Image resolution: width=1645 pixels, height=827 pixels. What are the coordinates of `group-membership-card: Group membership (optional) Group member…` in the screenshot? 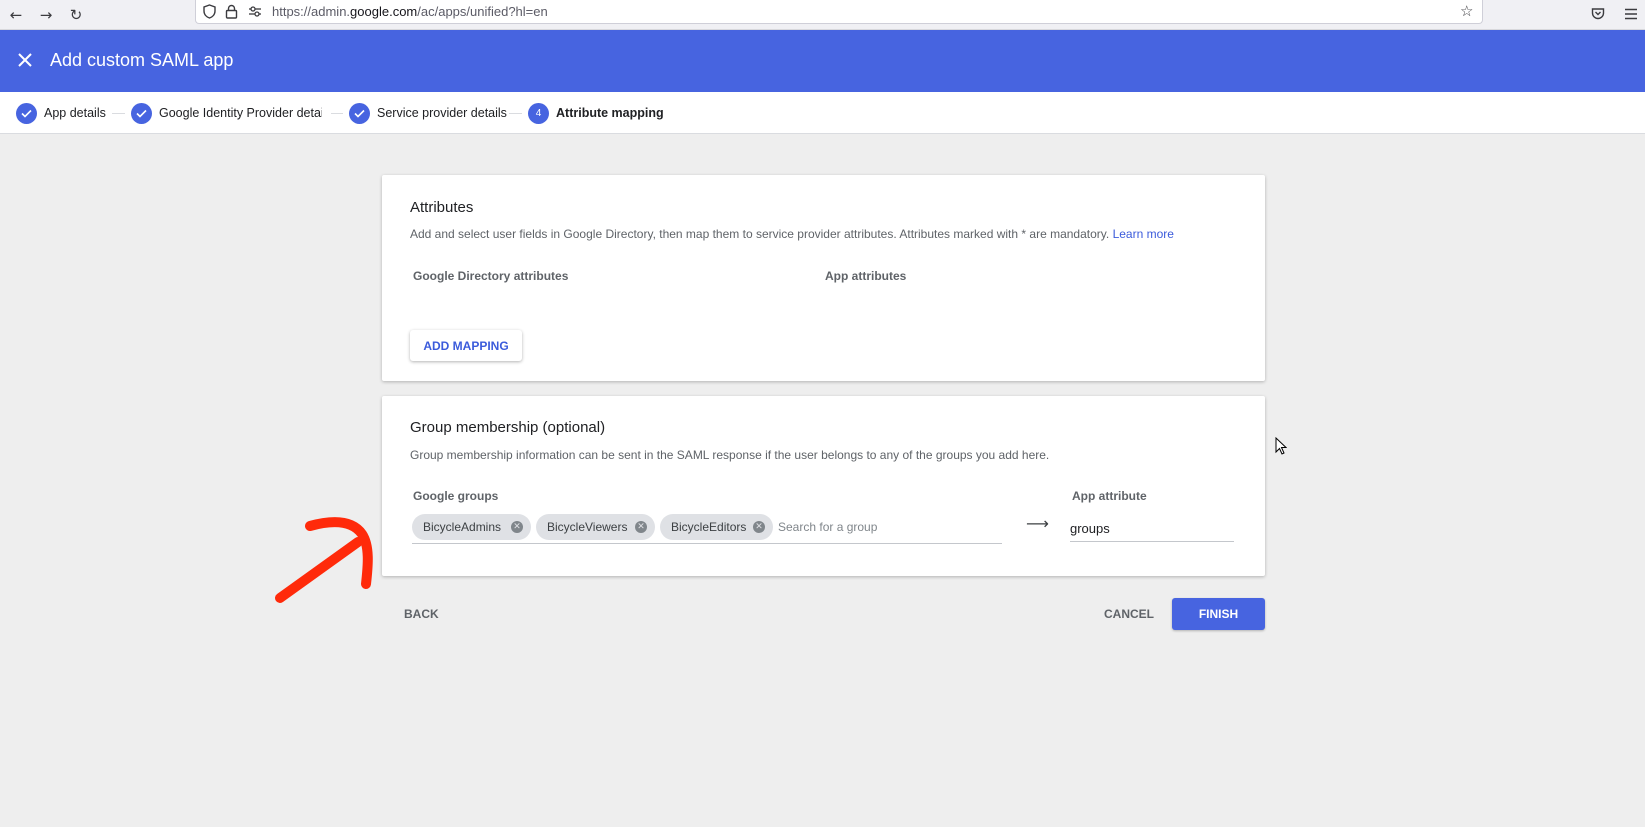 It's located at (823, 486).